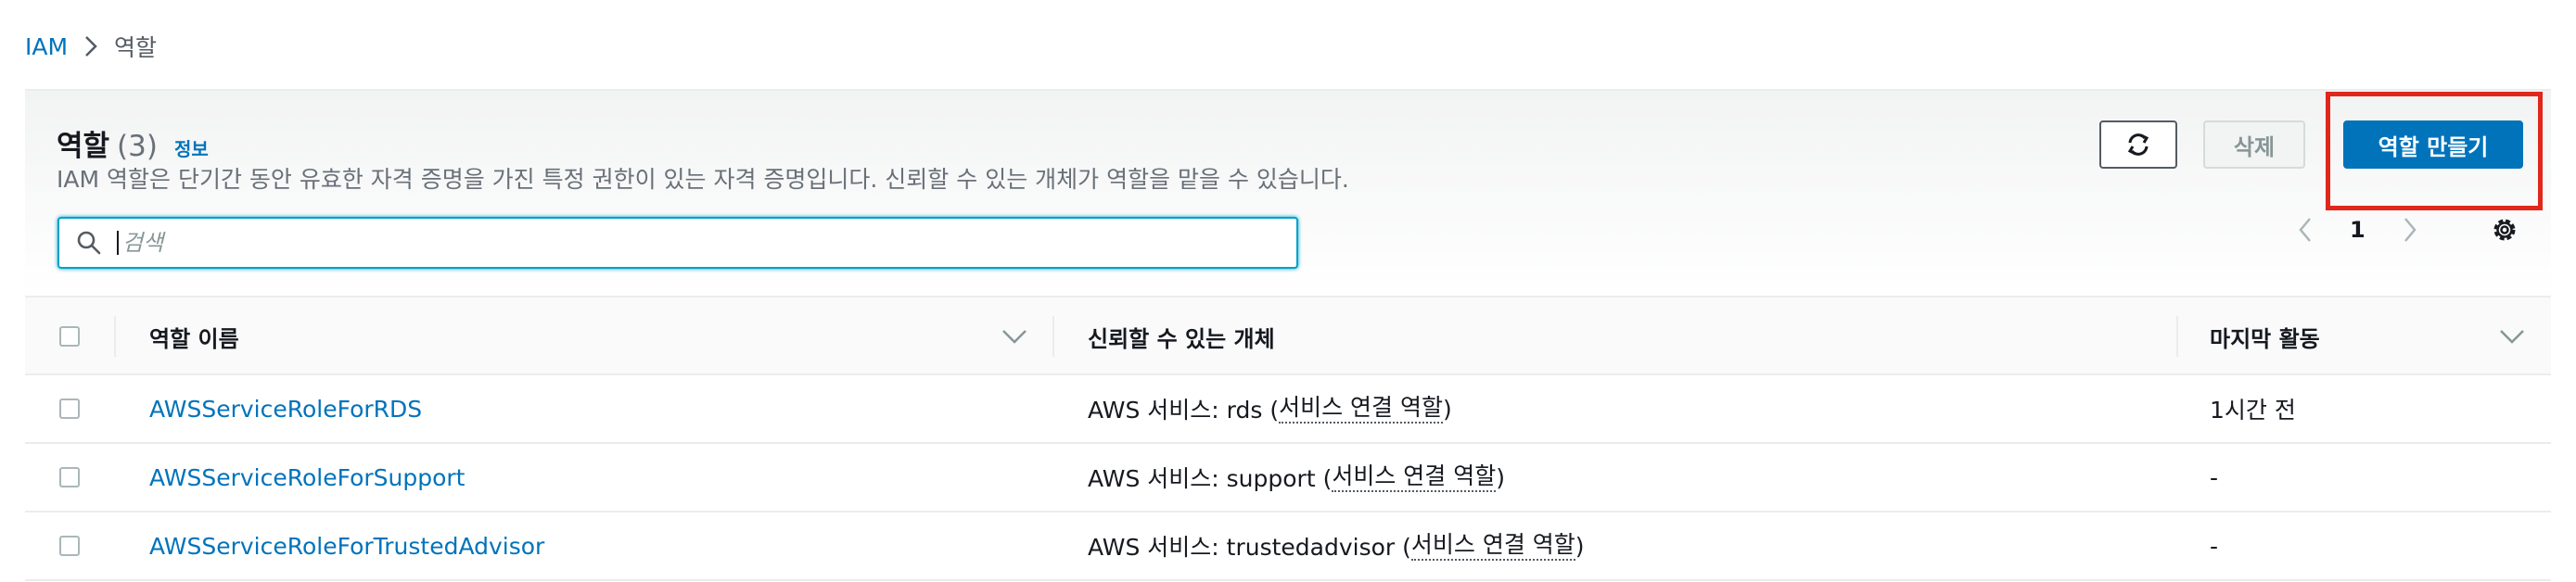  What do you see at coordinates (137, 146) in the screenshot?
I see `role-count: (3)` at bounding box center [137, 146].